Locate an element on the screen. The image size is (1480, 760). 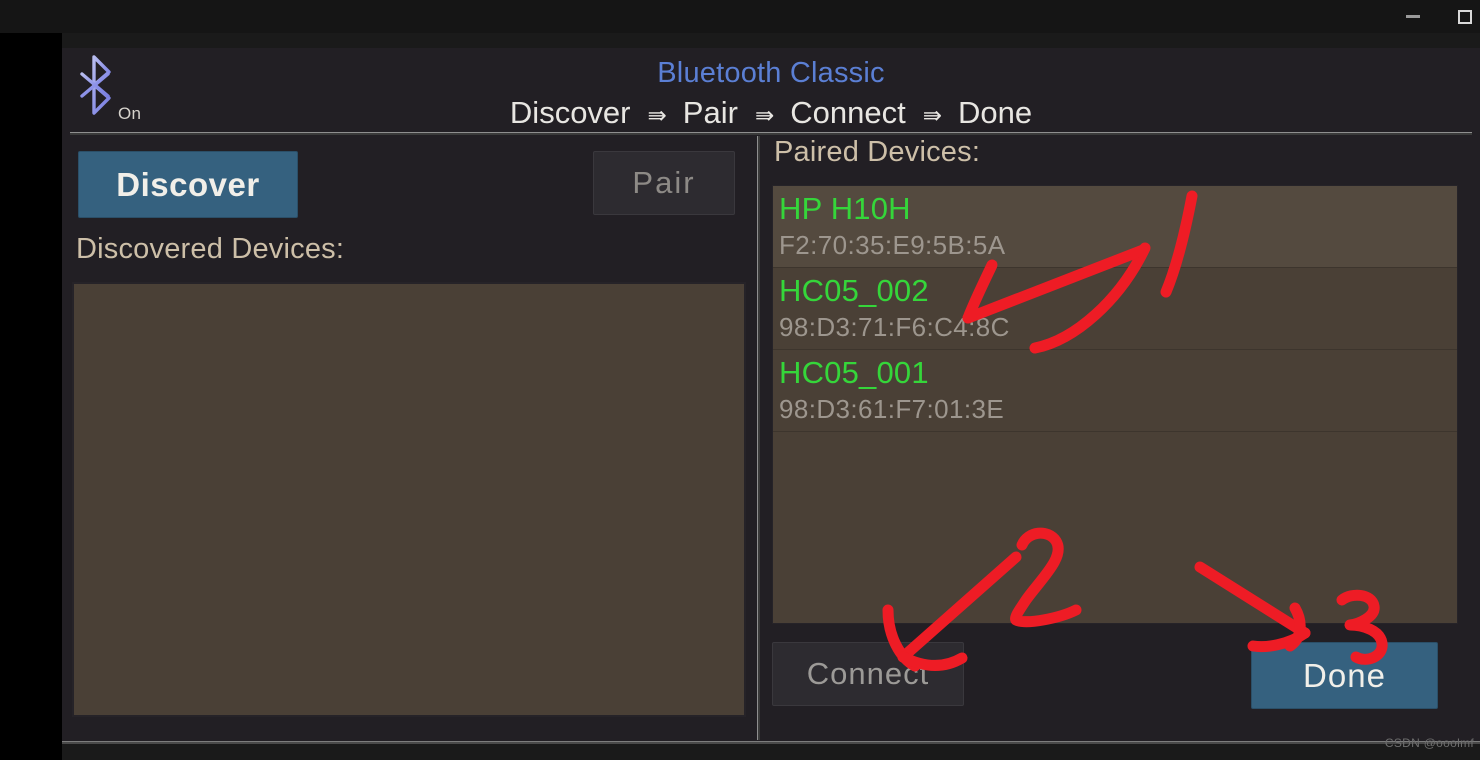
paired-list-empty-space is located at coordinates (1115, 462).